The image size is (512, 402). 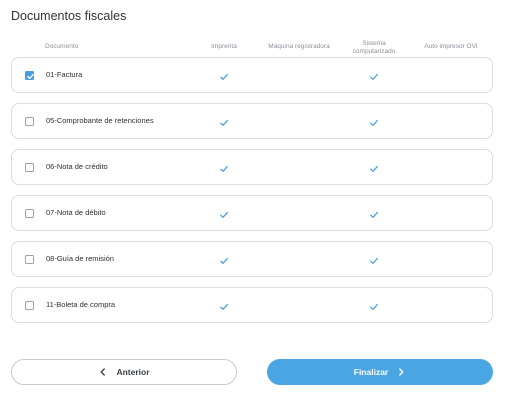 What do you see at coordinates (299, 46) in the screenshot?
I see `column-header-maquina-registradora: Máquina registradora` at bounding box center [299, 46].